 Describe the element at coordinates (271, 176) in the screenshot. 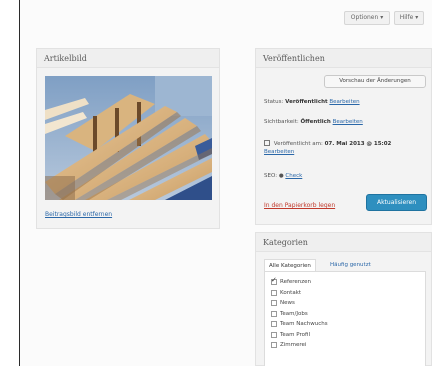

I see `seo-label: SEO:` at that location.